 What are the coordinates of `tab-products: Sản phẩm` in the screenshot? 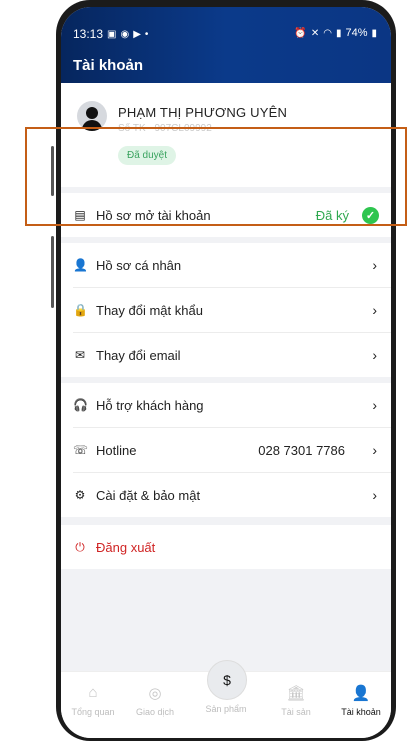 It's located at (226, 709).